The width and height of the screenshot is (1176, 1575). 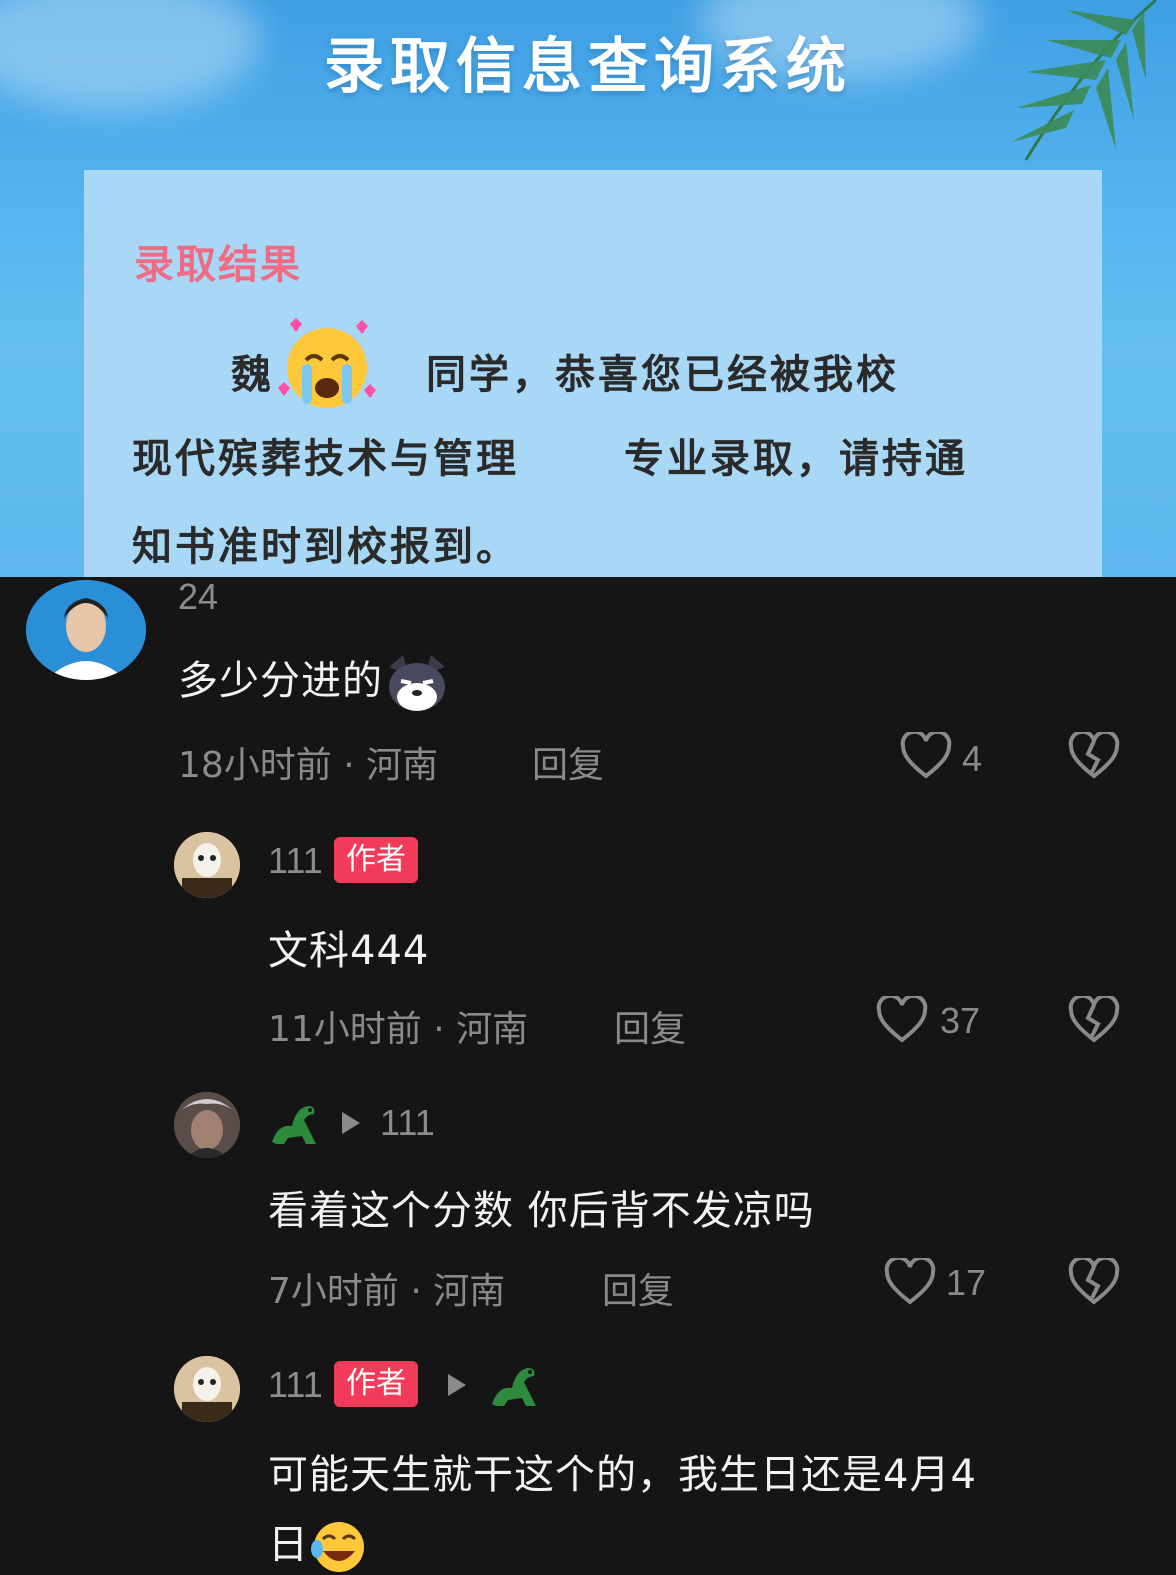 I want to click on like-count: 4, so click(x=972, y=758).